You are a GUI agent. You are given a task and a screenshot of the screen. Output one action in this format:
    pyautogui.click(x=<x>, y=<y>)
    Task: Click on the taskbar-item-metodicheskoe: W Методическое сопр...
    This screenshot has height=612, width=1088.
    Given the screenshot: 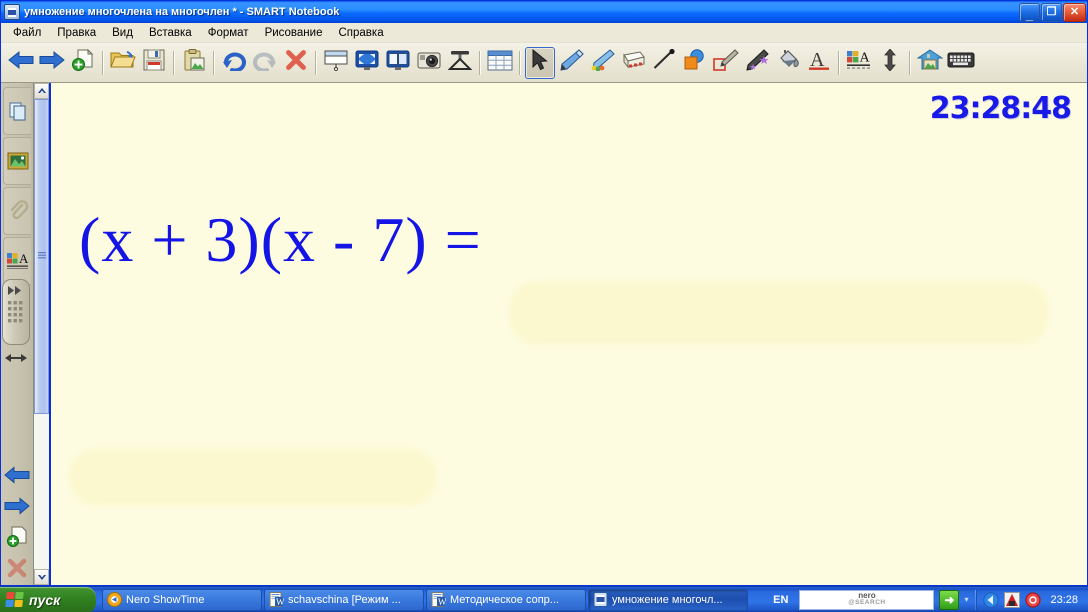 What is the action you would take?
    pyautogui.click(x=506, y=599)
    